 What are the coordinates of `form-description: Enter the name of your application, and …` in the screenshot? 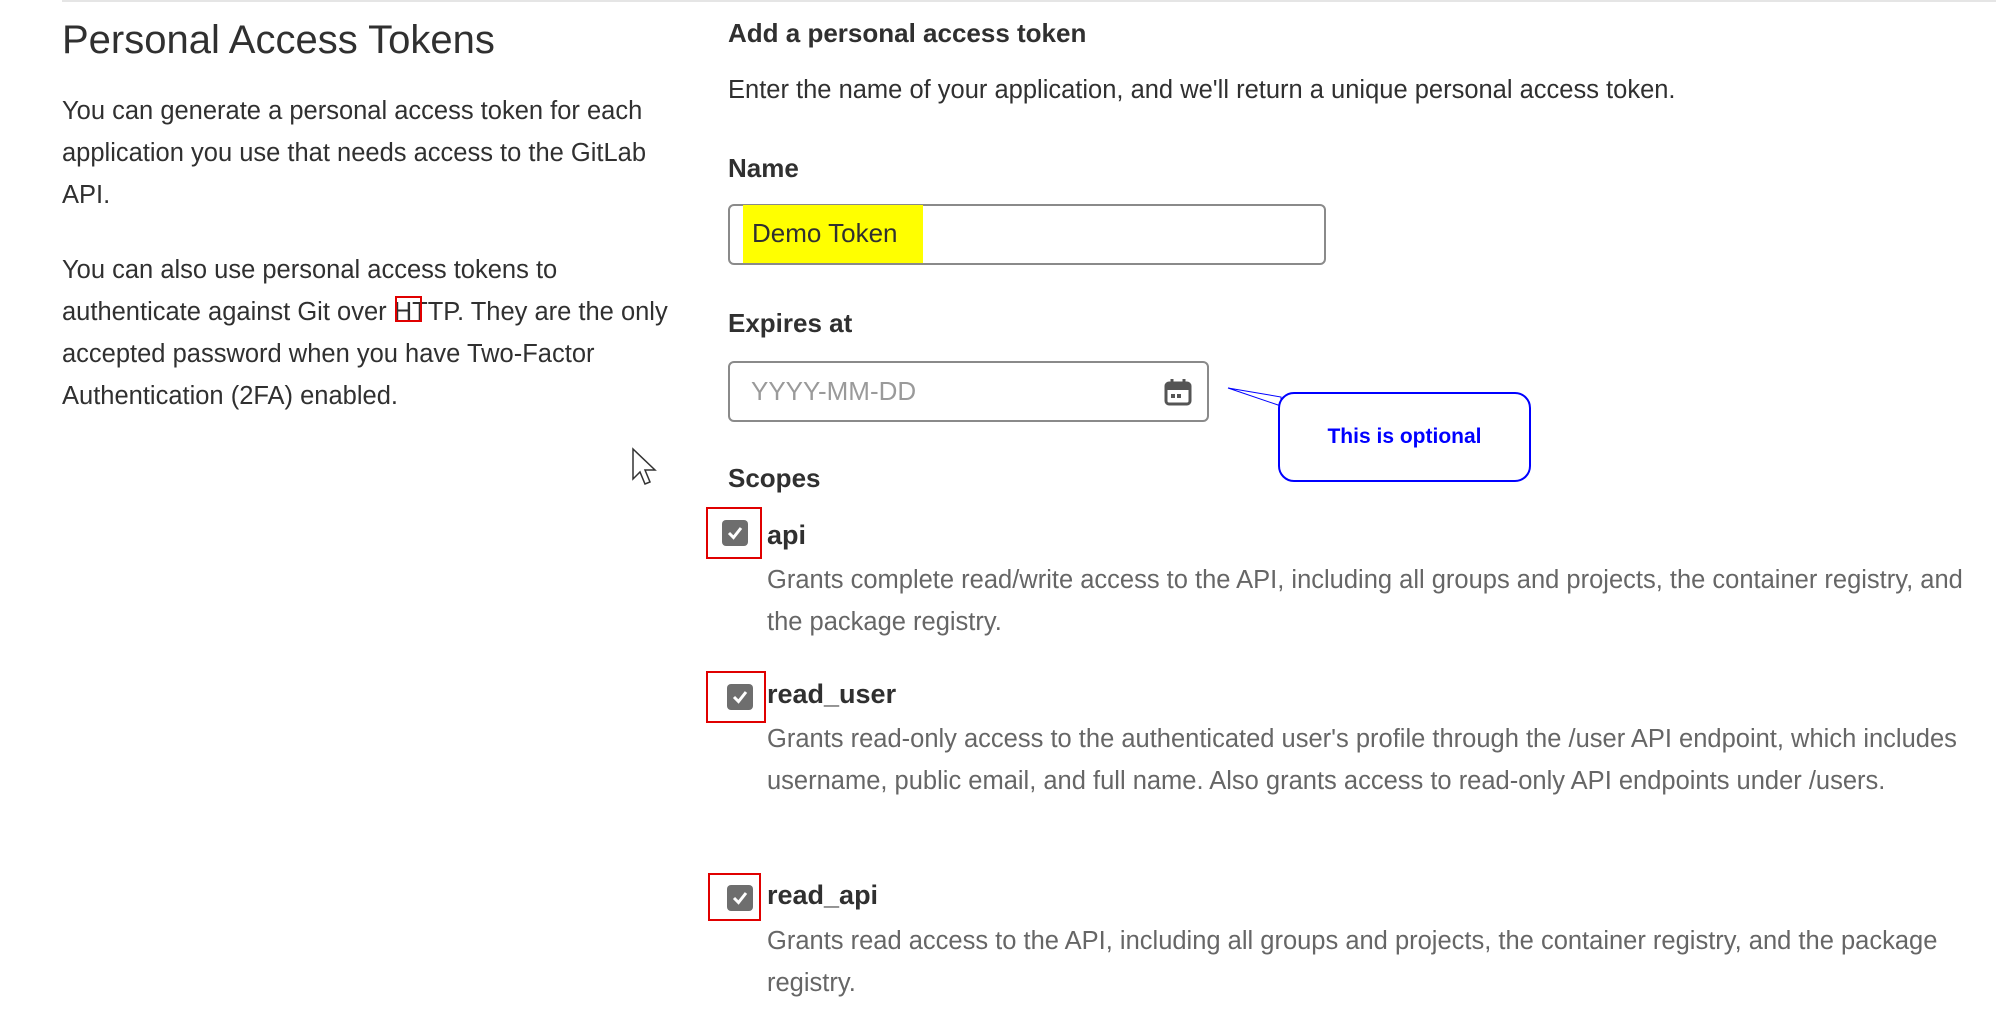 It's located at (1202, 90).